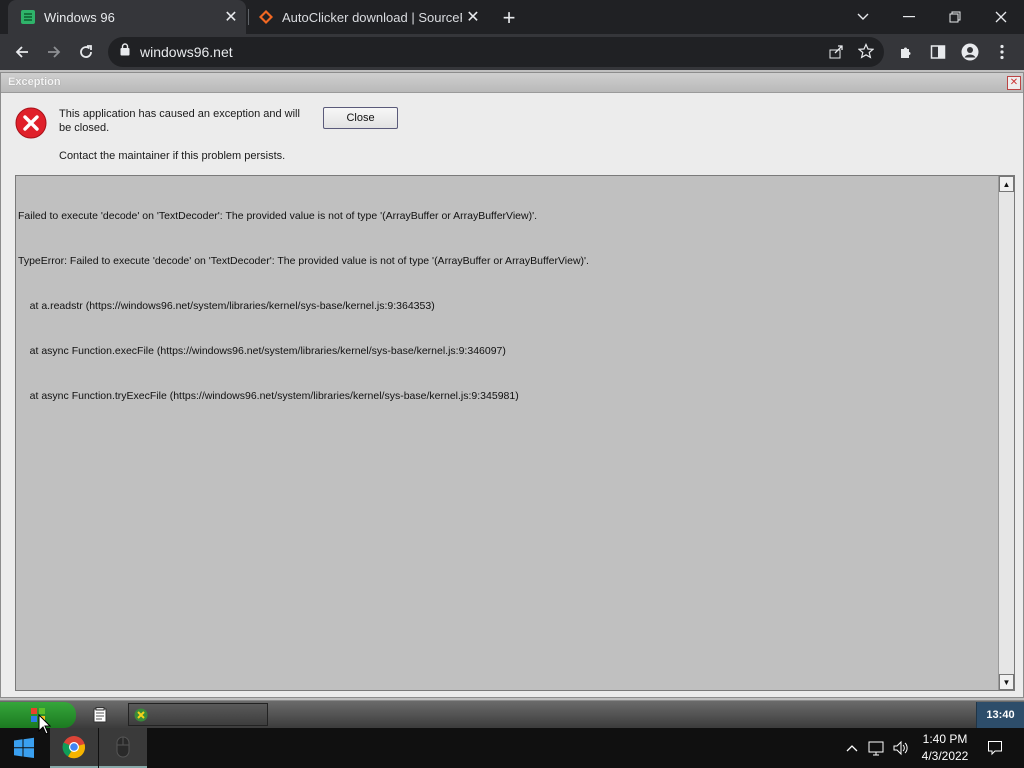 Image resolution: width=1024 pixels, height=768 pixels. I want to click on scroll-down-arrow-icon: ▼, so click(1006, 682).